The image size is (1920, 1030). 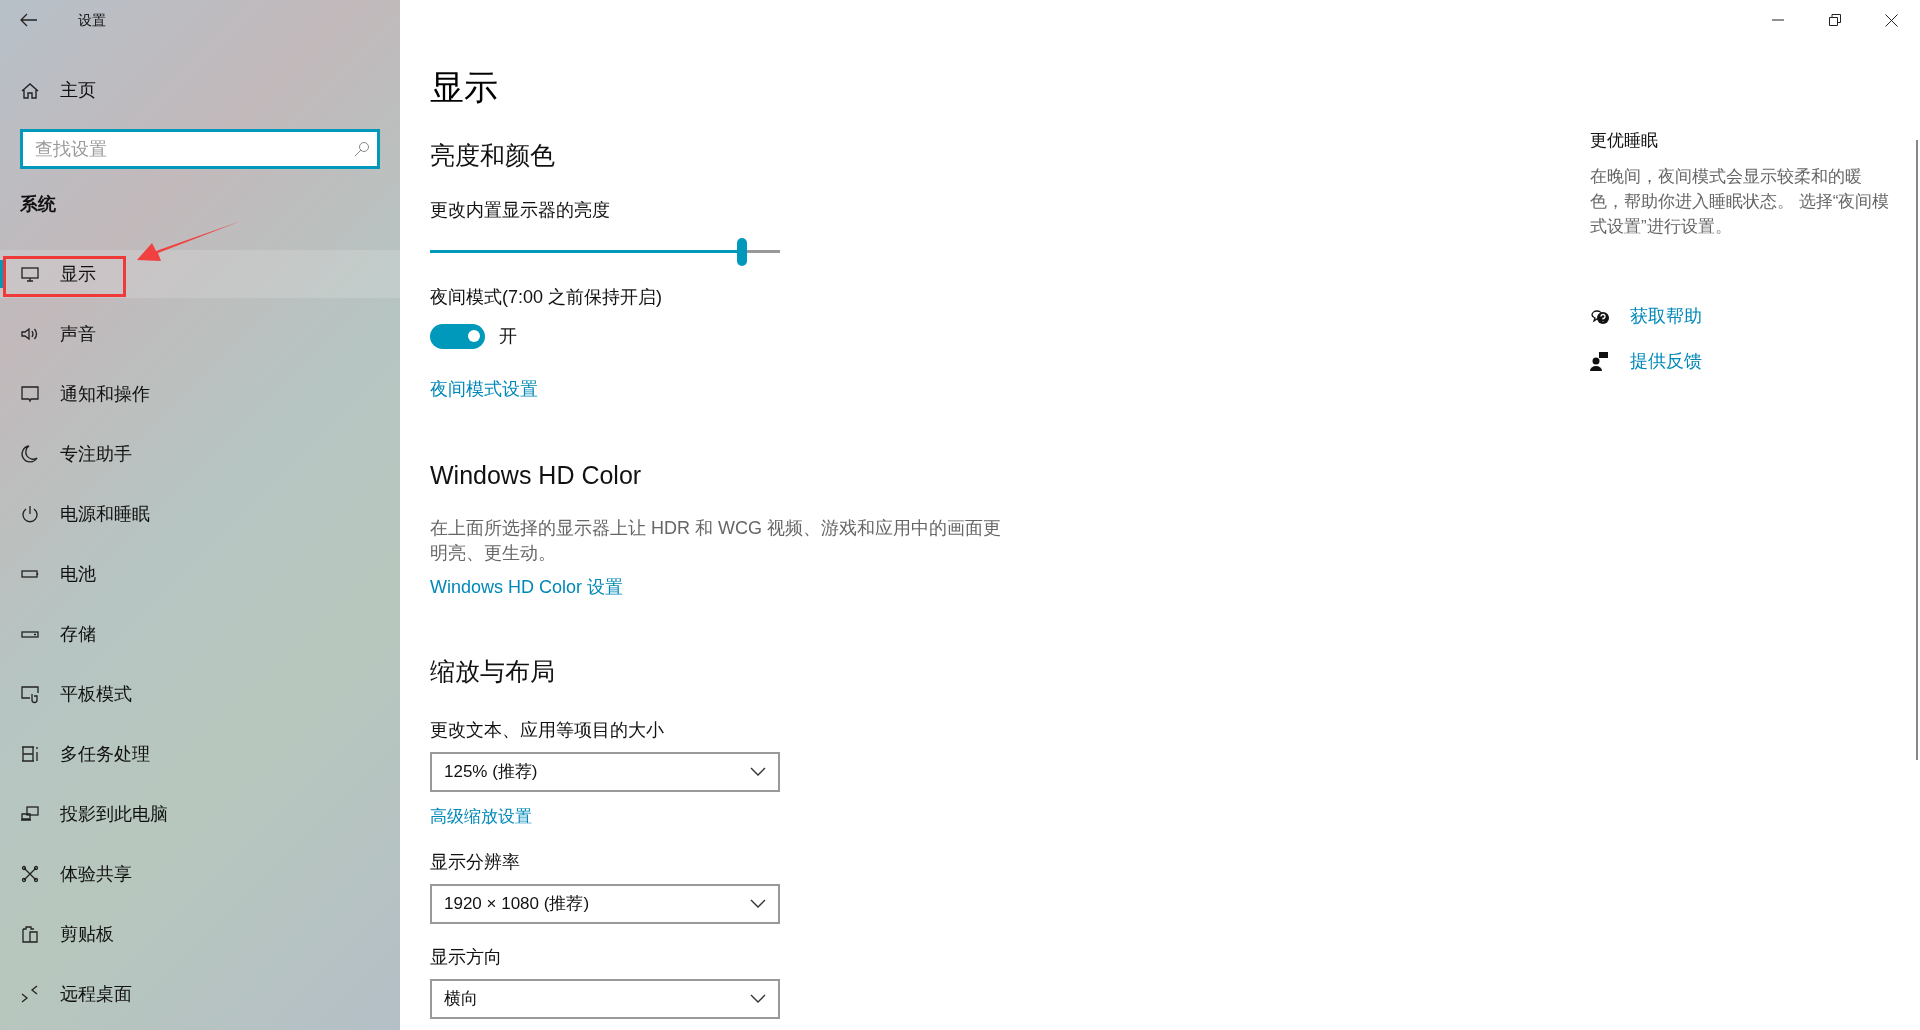 What do you see at coordinates (30, 994) in the screenshot?
I see `remote-desktop-icon` at bounding box center [30, 994].